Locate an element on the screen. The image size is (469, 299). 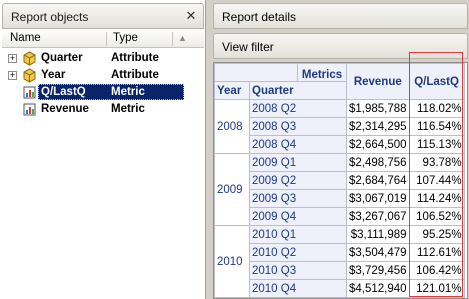
grid-corner is located at coordinates (256, 72).